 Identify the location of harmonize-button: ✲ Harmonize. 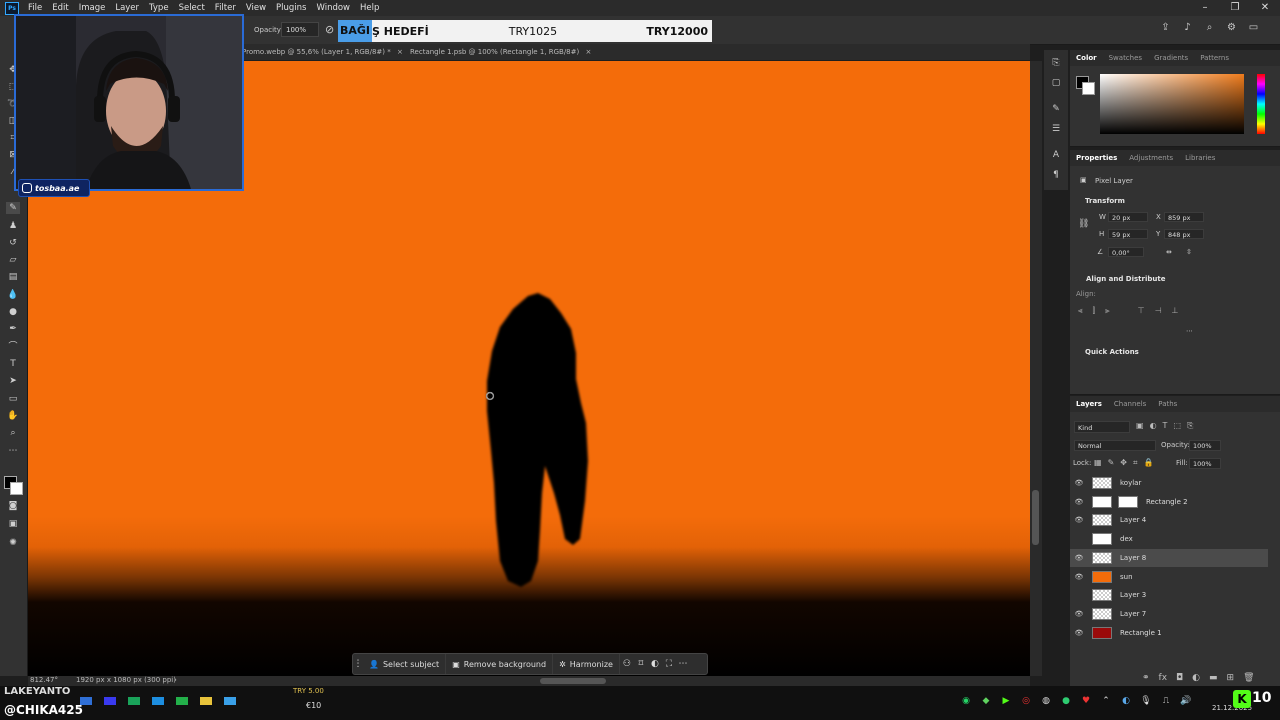
(586, 664).